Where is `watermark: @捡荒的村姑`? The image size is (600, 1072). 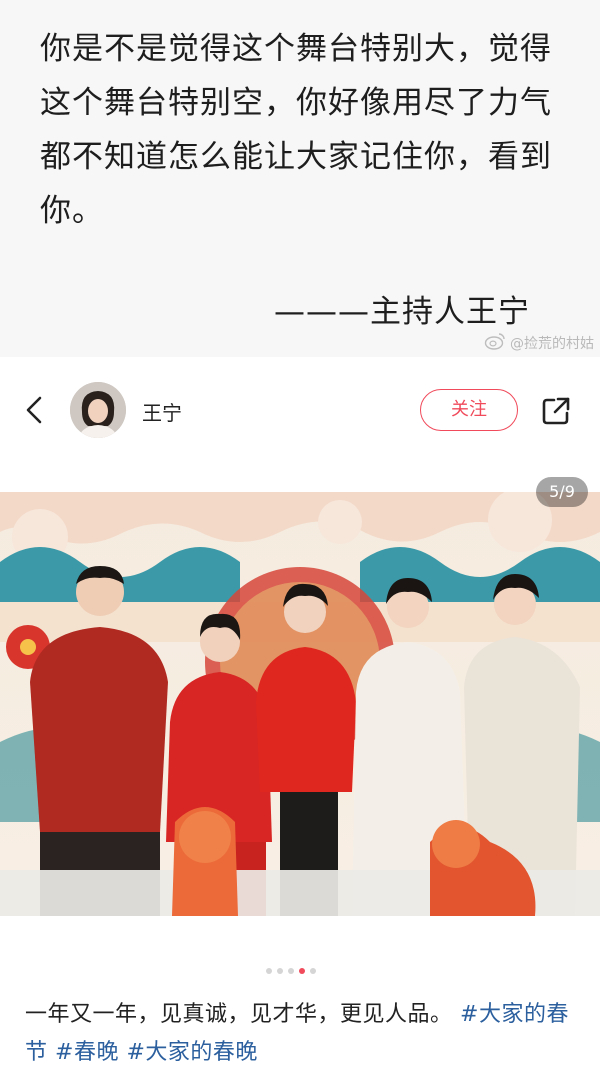 watermark: @捡荒的村姑 is located at coordinates (539, 343).